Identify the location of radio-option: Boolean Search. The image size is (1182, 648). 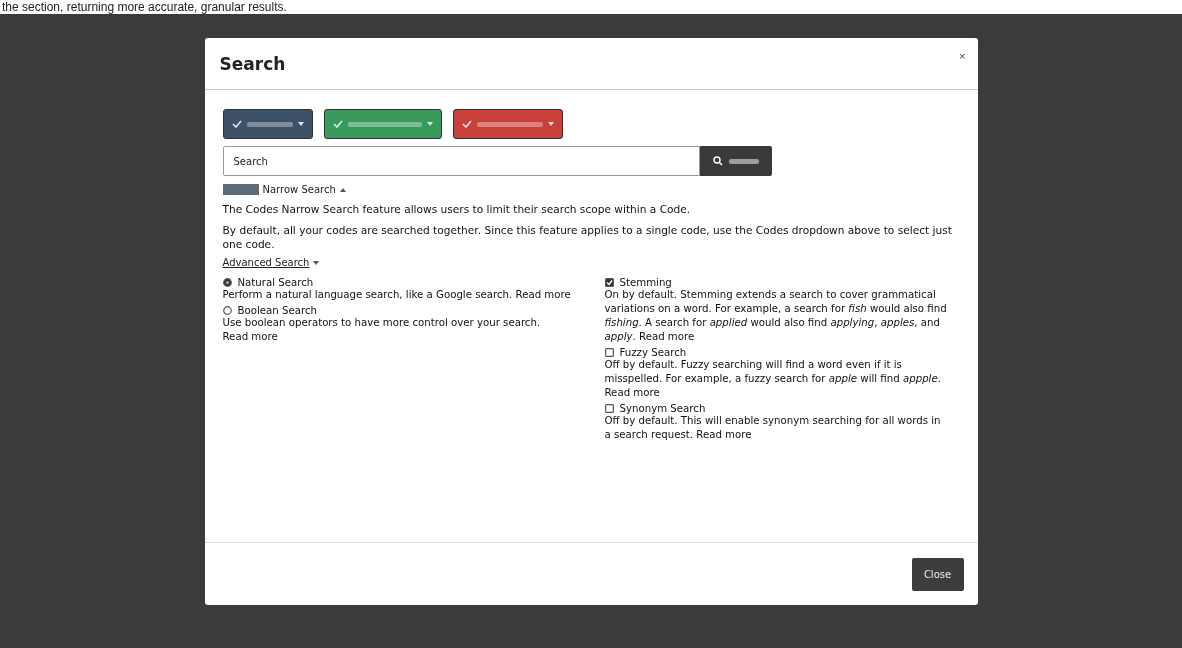
(397, 310).